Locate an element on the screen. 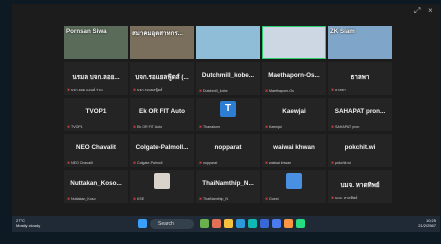  participant-label: ✖บจก.ลอย แอนด์ ร่วม is located at coordinates (96, 90).